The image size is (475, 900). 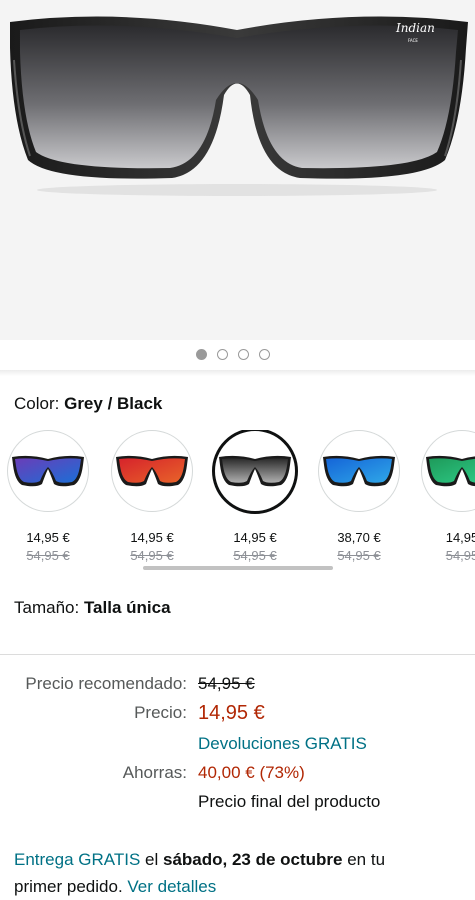 What do you see at coordinates (282, 744) in the screenshot?
I see `free-returns-link: Devoluciones GRATIS` at bounding box center [282, 744].